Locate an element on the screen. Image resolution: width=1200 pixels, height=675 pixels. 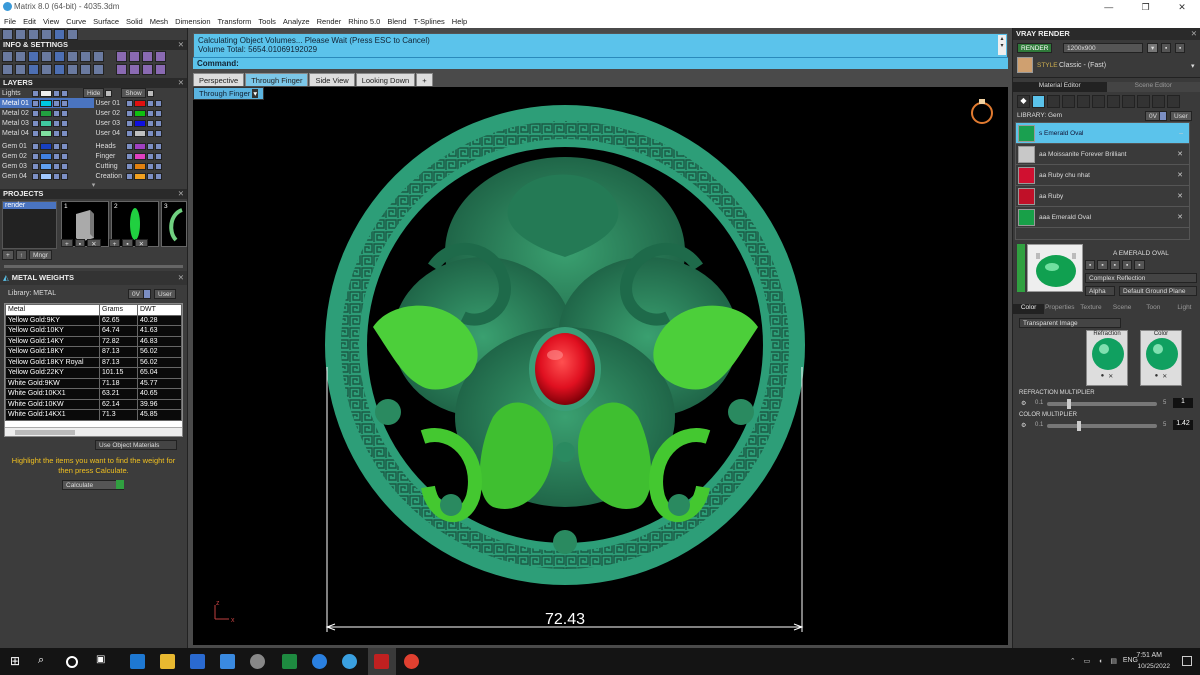
project-scrollbar is located at coordinates (93, 266).